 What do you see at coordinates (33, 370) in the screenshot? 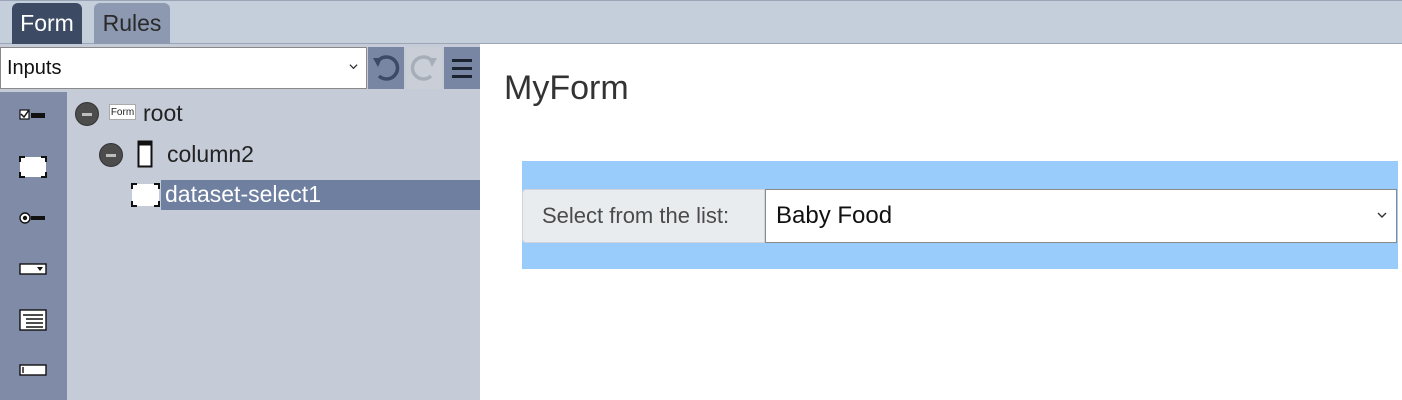
I see `text-input-icon` at bounding box center [33, 370].